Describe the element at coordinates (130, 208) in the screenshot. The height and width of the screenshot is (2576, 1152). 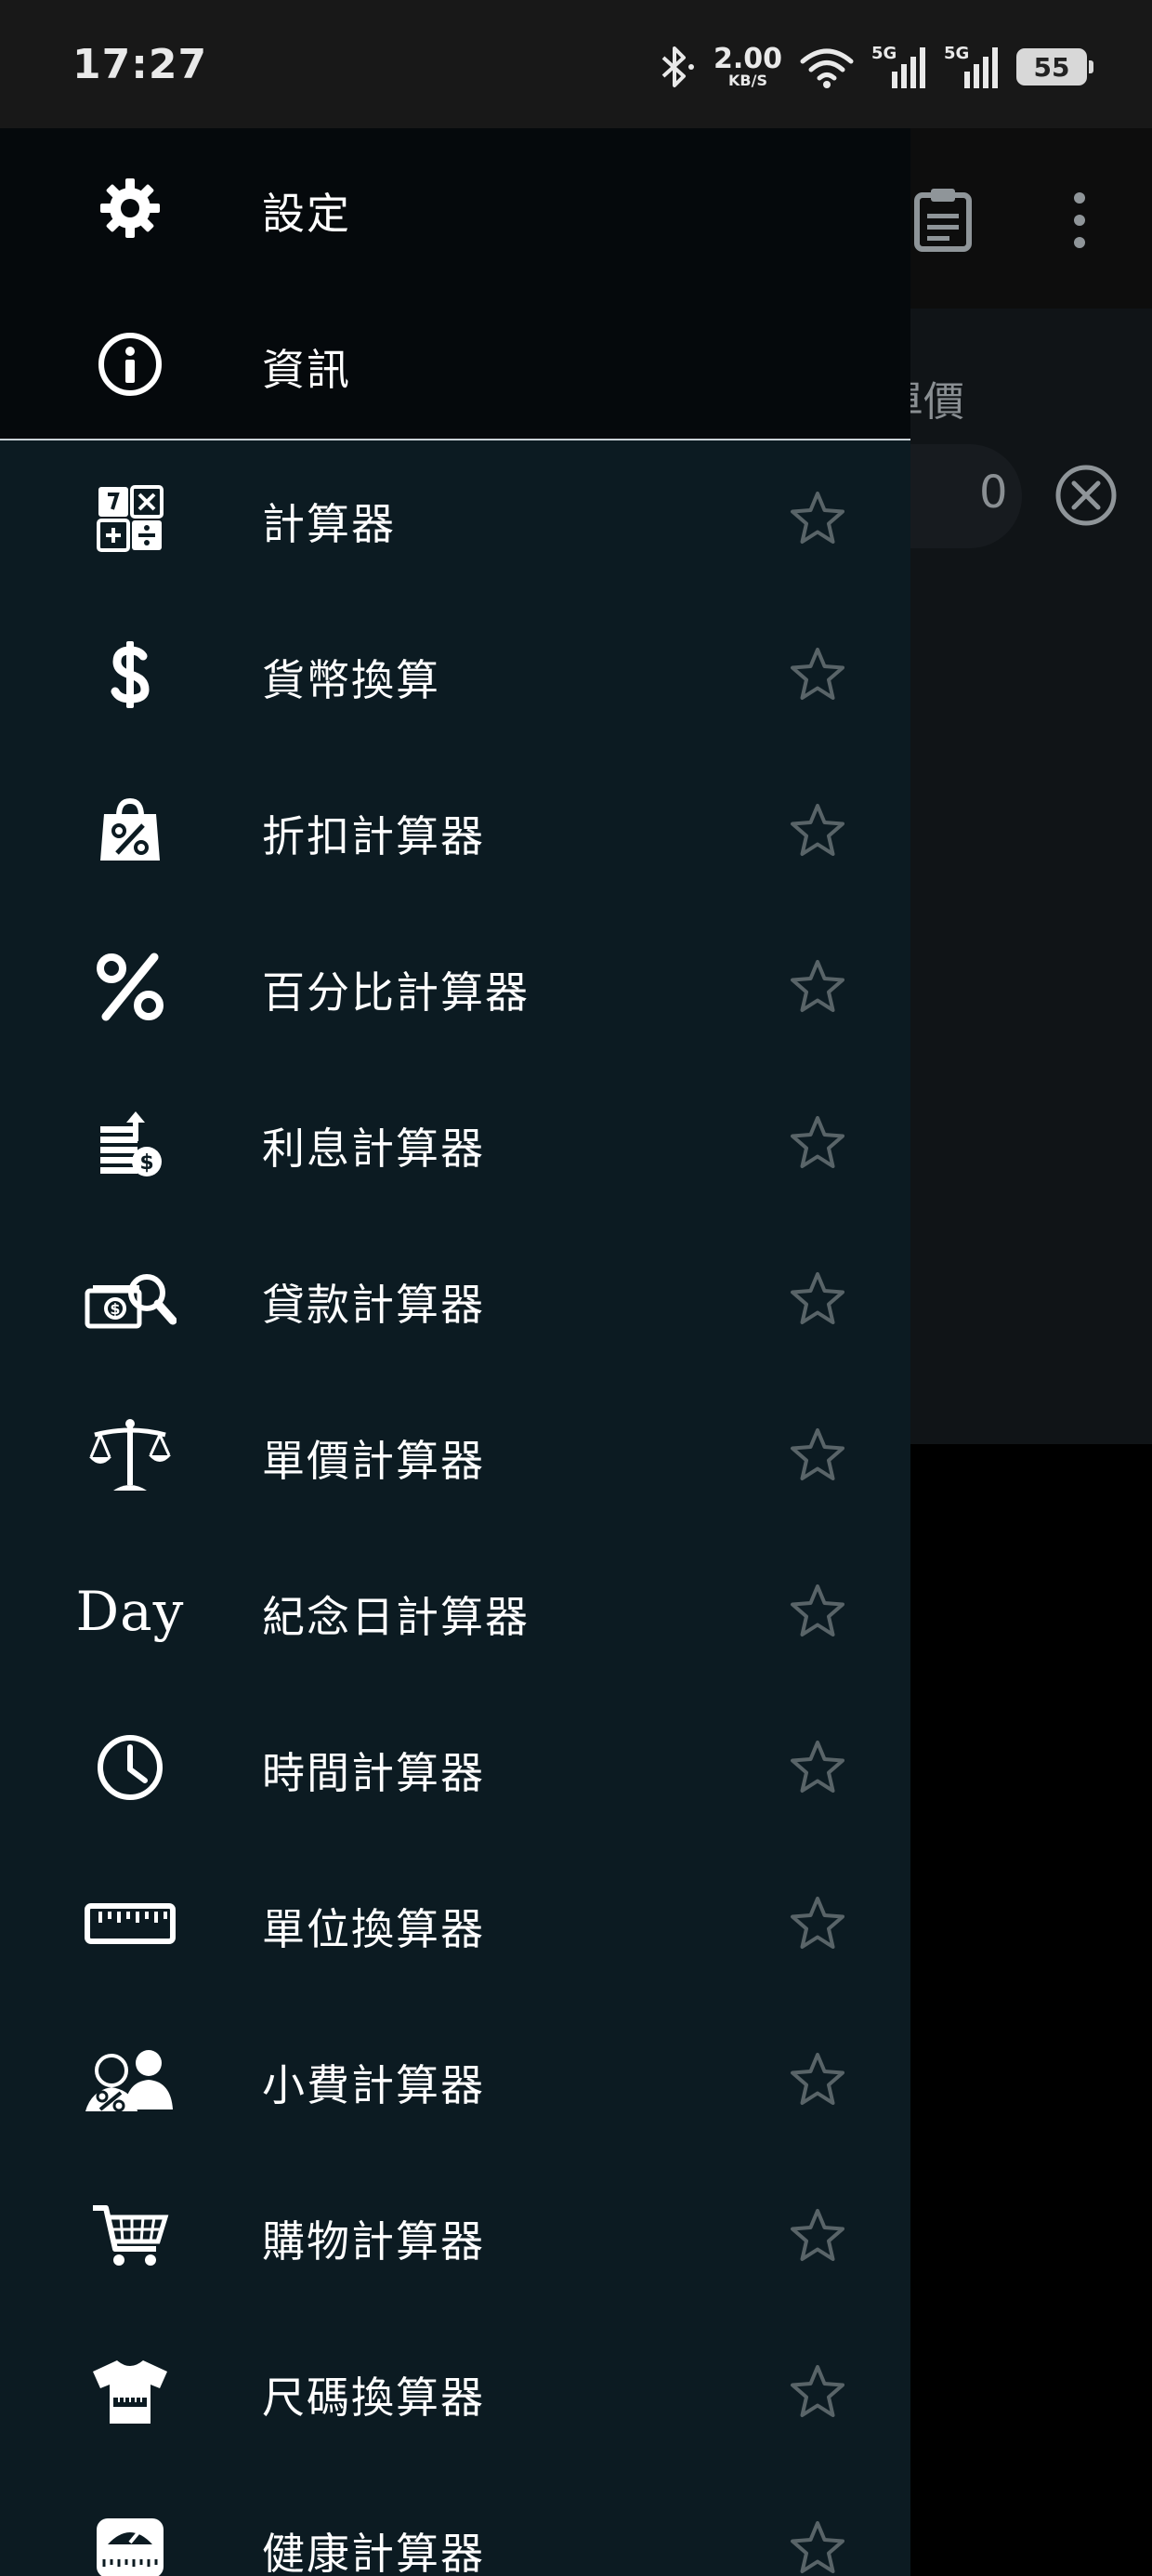
I see `gear-icon` at that location.